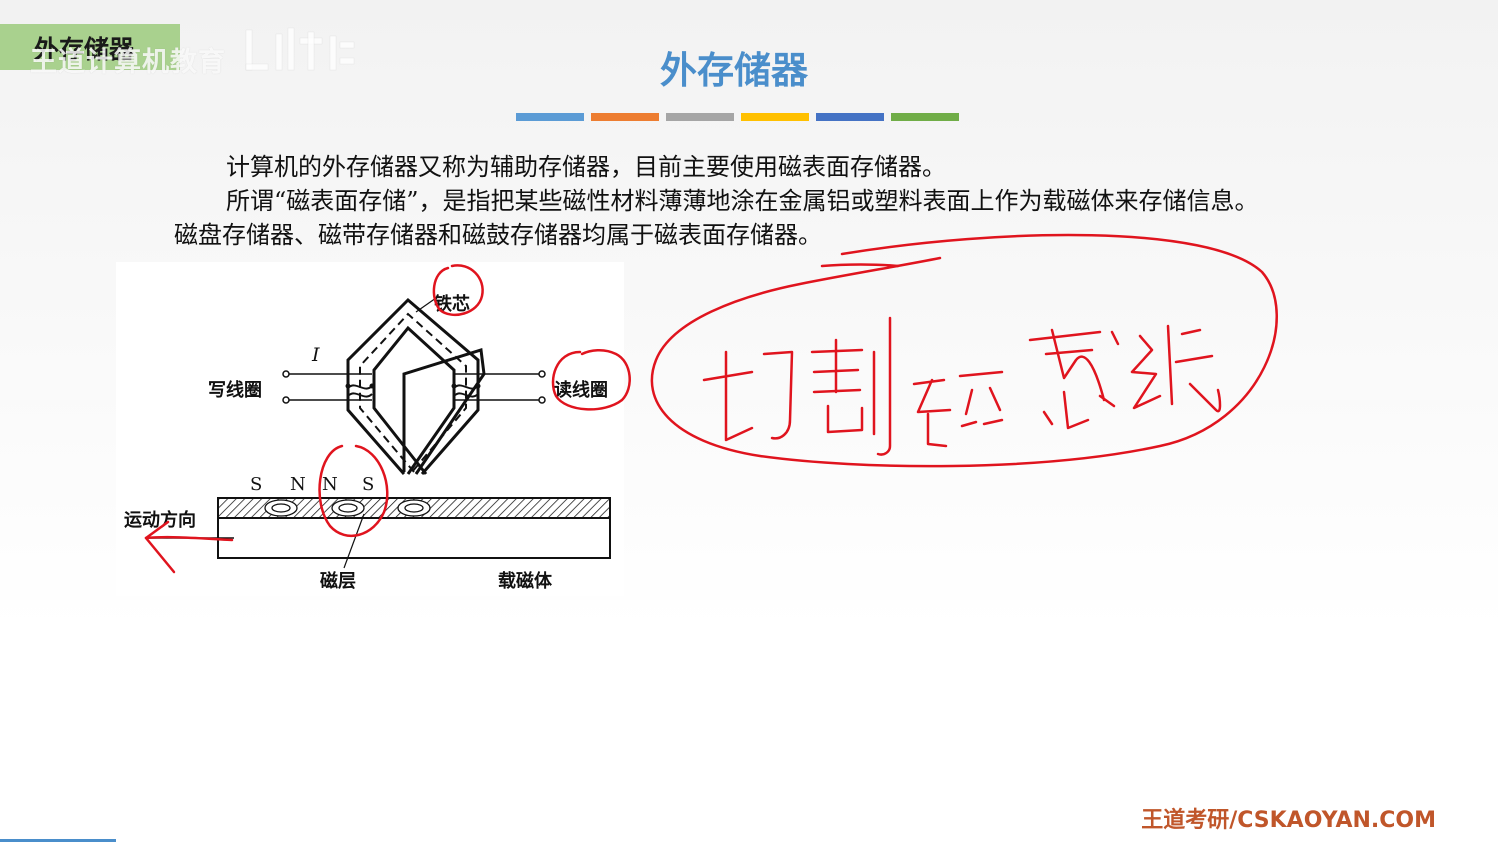 Image resolution: width=1498 pixels, height=842 pixels. I want to click on iron-core-circle, so click(458, 290).